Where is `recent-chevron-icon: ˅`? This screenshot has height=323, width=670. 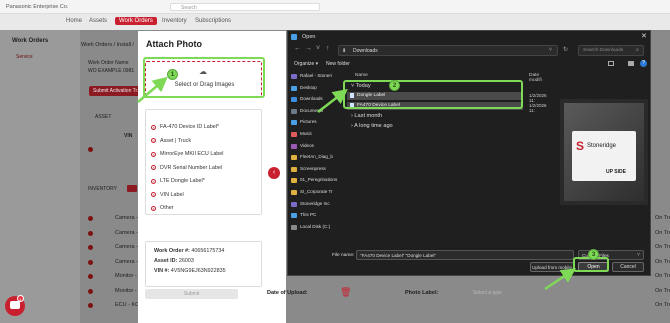
recent-chevron-icon: ˅ is located at coordinates (318, 48).